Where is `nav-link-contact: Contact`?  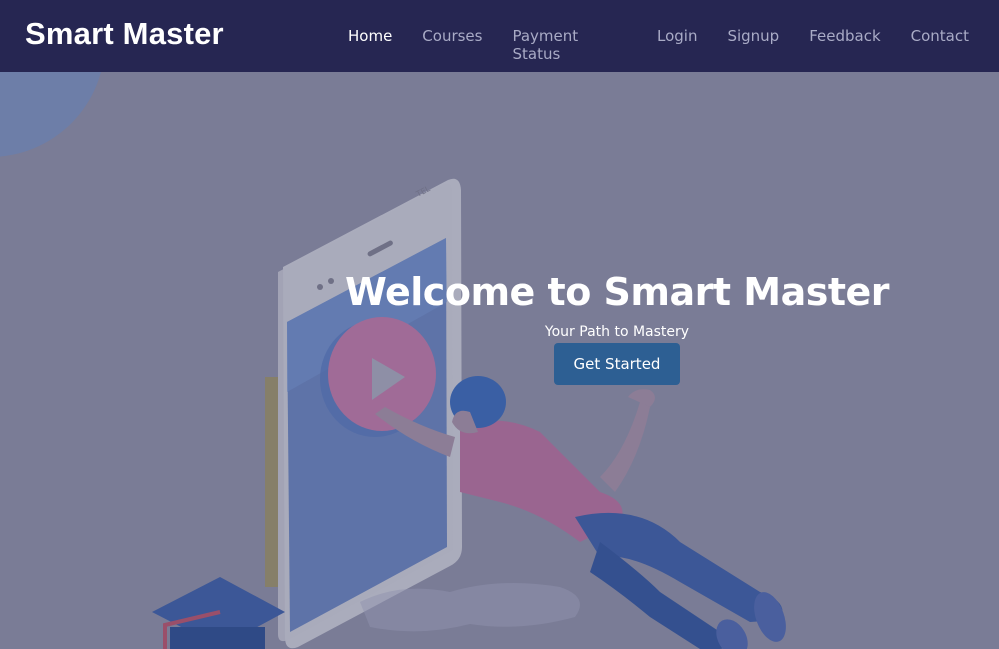 nav-link-contact: Contact is located at coordinates (940, 45).